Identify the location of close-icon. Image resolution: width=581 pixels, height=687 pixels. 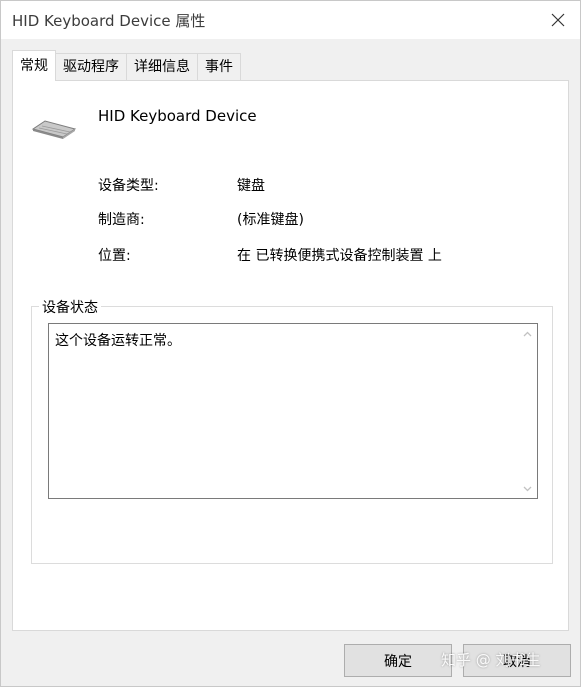
(558, 20).